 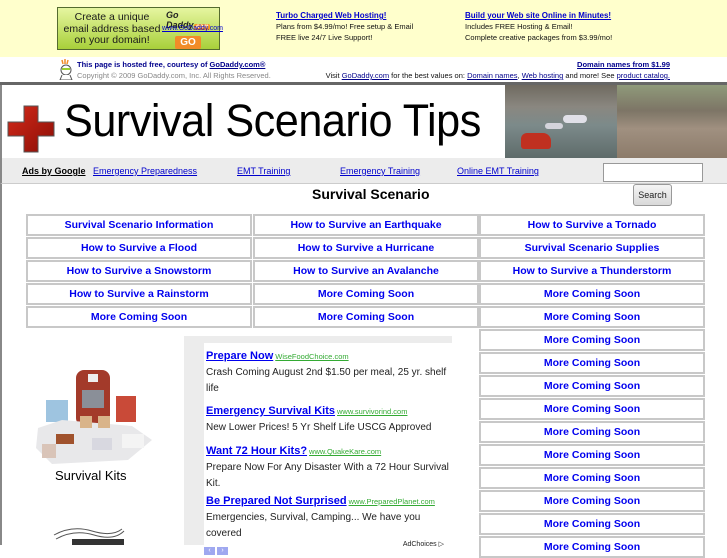 What do you see at coordinates (276, 501) in the screenshot?
I see `ad-title-link: Be Prepared Not Surprised` at bounding box center [276, 501].